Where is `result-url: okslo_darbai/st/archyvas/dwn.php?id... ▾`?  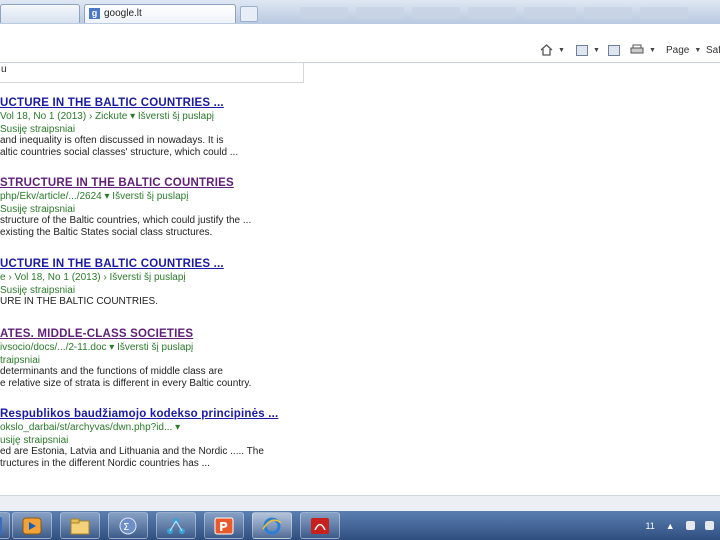
result-url: okslo_darbai/st/archyvas/dwn.php?id... ▾ is located at coordinates (152, 427).